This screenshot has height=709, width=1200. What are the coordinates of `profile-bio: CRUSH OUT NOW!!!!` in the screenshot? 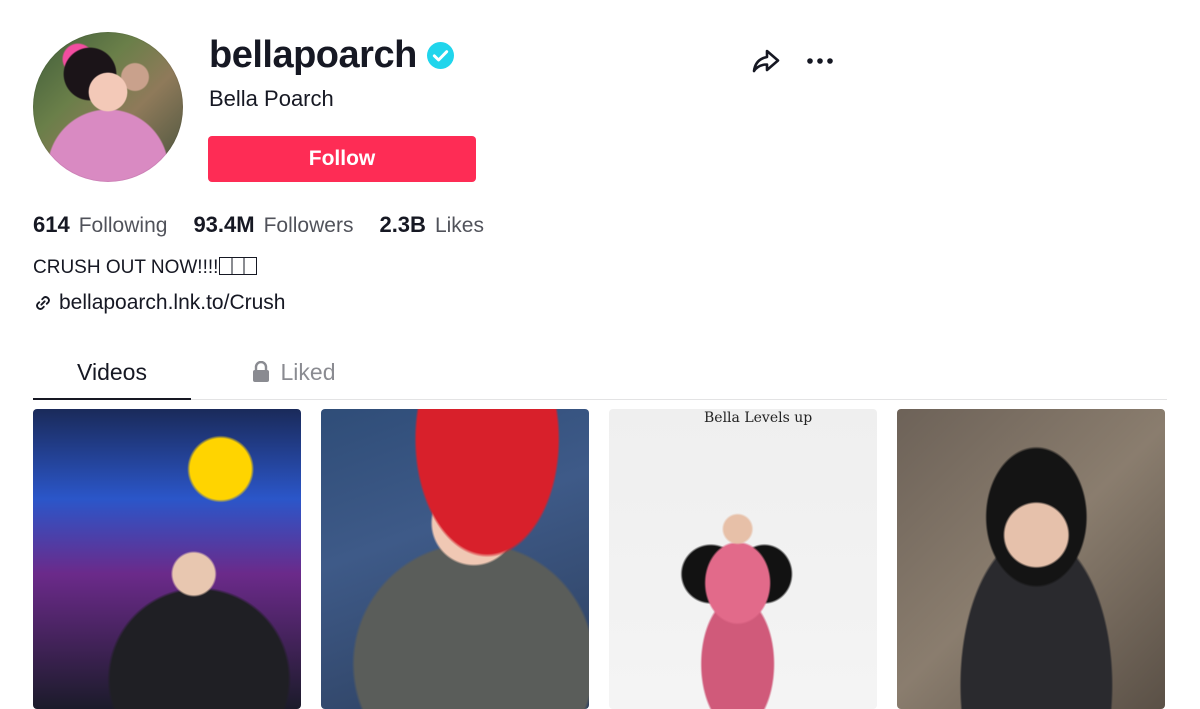 It's located at (145, 268).